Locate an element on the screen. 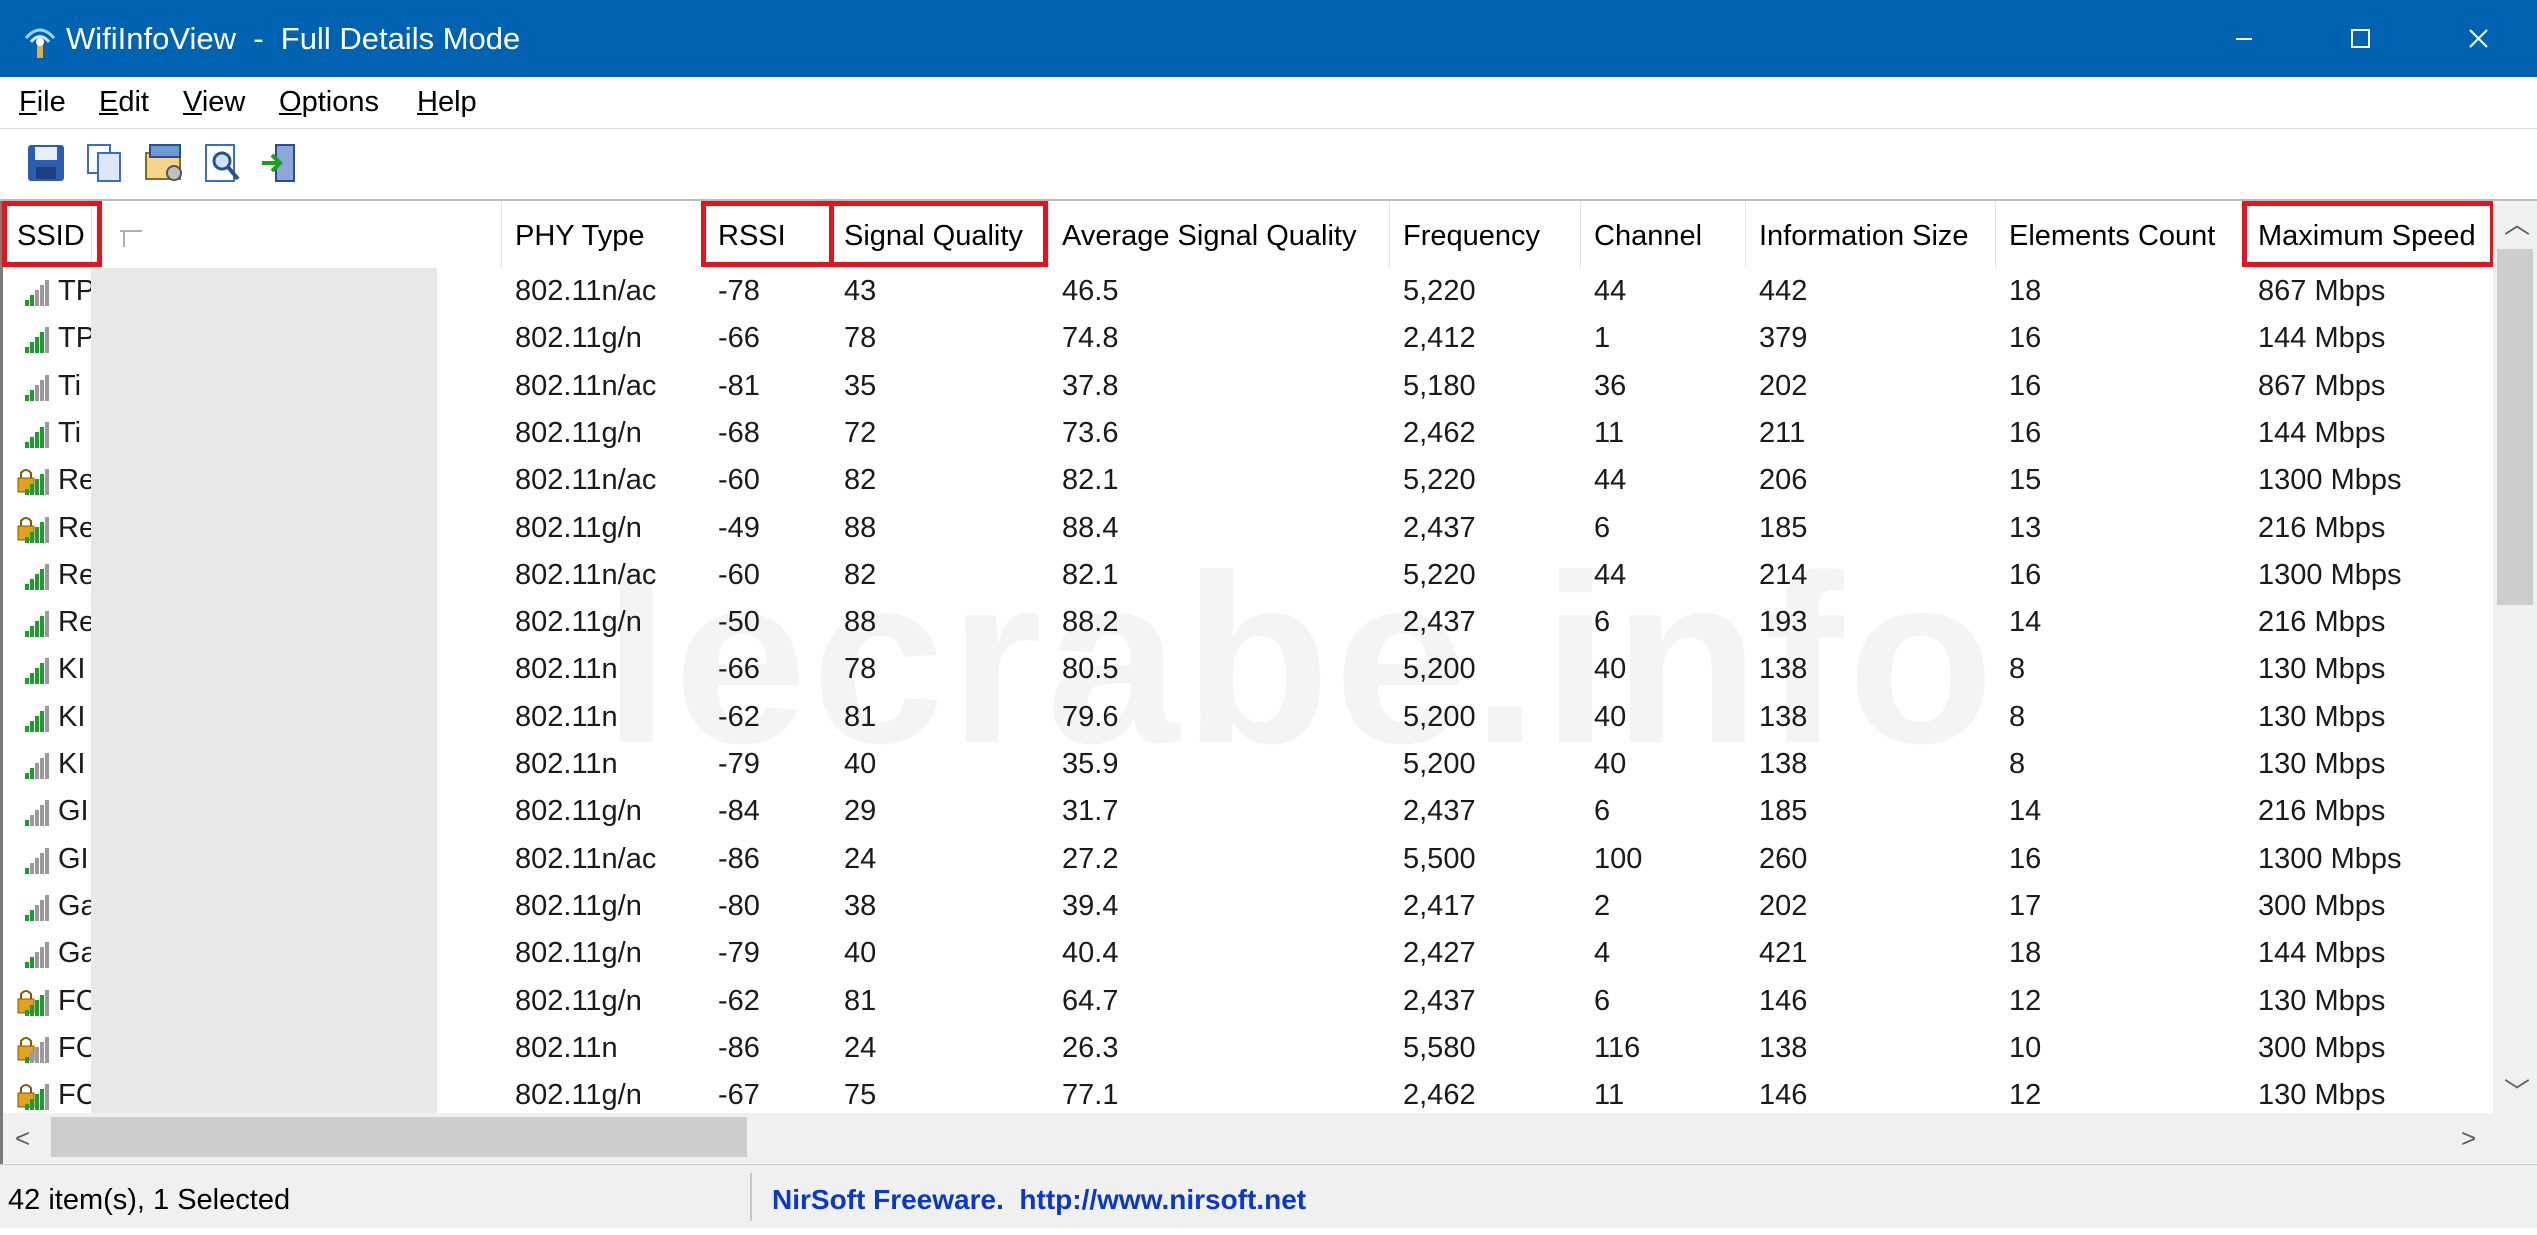 The height and width of the screenshot is (1235, 2537). table-row: GI 802.11g/n -84 29 31.7 2,437 6 185 14 216 Mbps is located at coordinates (1248, 811).